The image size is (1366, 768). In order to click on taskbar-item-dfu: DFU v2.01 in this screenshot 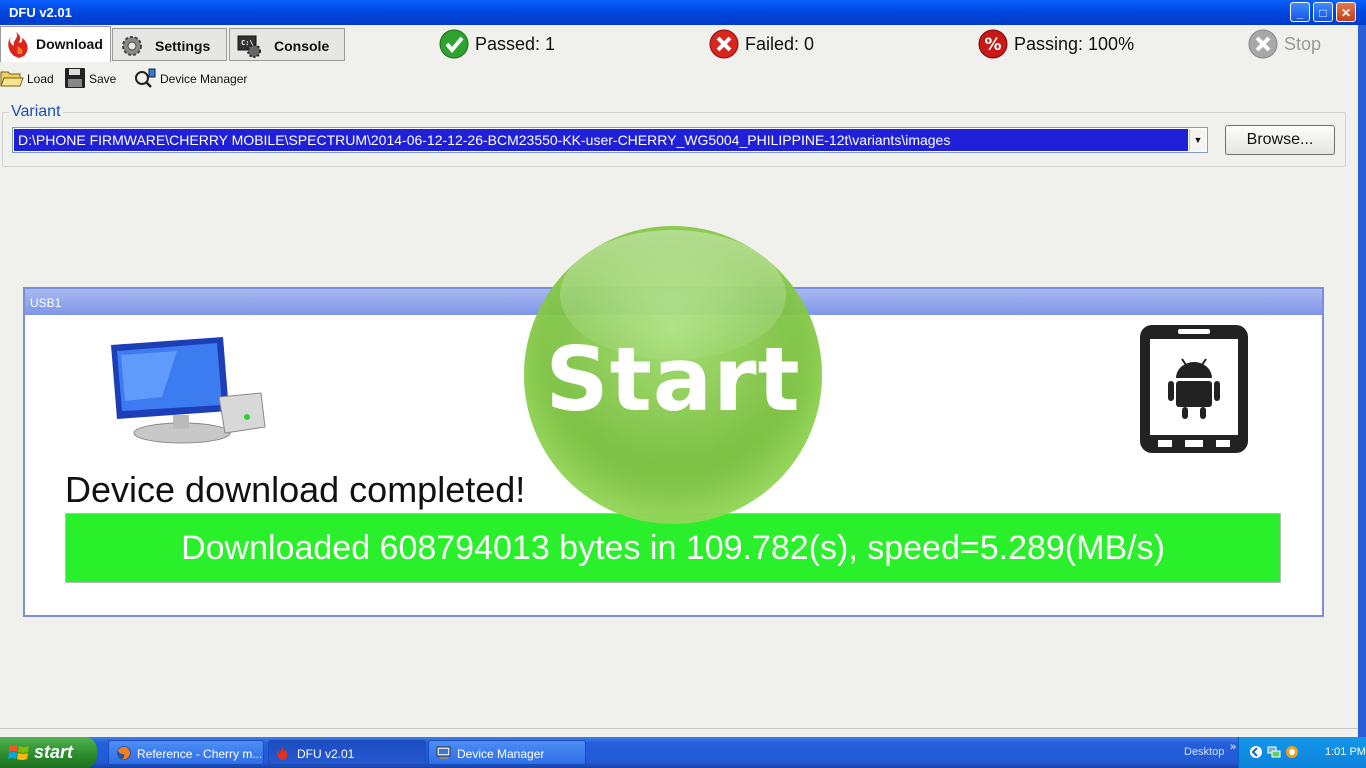, I will do `click(347, 752)`.